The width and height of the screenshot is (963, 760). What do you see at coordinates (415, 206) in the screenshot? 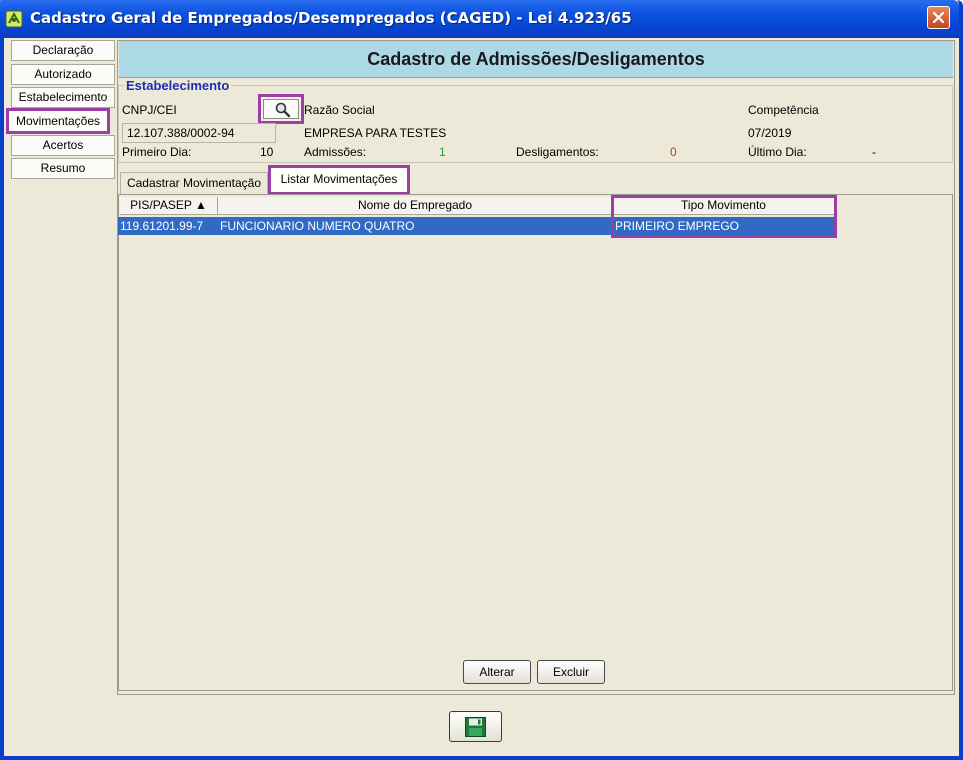
I see `column-header-nome: Nome do Empregado` at bounding box center [415, 206].